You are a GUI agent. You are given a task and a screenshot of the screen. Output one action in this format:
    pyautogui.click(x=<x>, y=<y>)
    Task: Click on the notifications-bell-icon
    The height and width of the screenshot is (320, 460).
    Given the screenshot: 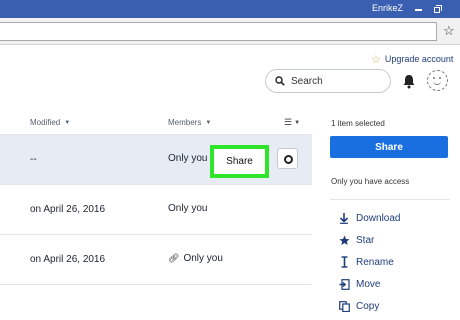 What is the action you would take?
    pyautogui.click(x=409, y=81)
    